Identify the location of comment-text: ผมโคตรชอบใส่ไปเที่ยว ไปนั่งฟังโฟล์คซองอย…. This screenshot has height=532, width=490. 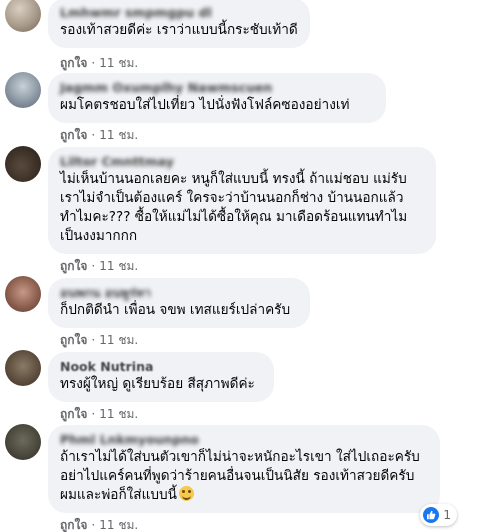
(205, 105).